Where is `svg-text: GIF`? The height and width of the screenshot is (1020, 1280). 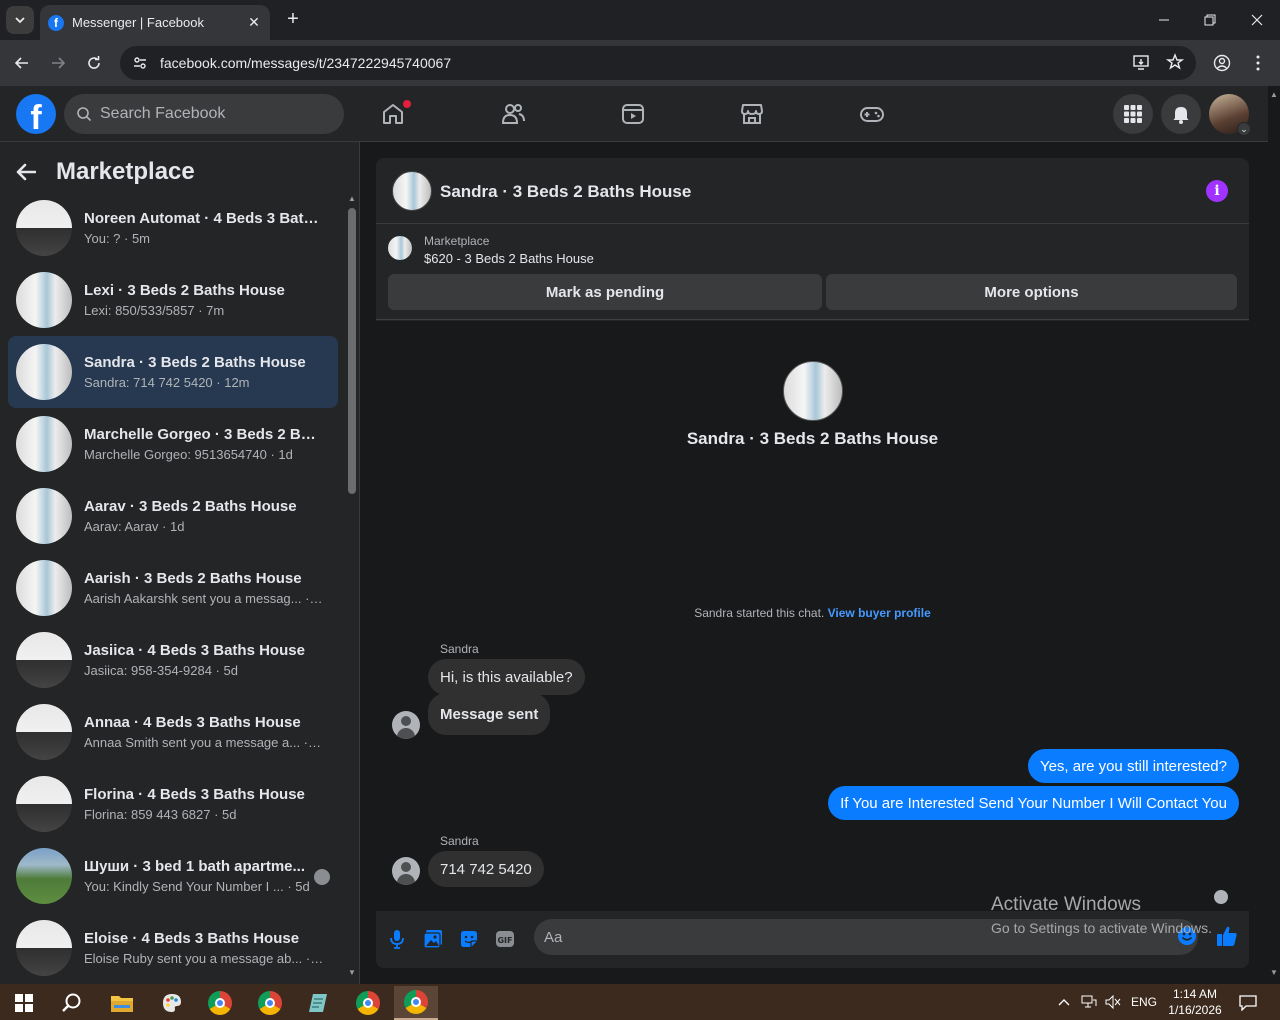
svg-text: GIF is located at coordinates (504, 940).